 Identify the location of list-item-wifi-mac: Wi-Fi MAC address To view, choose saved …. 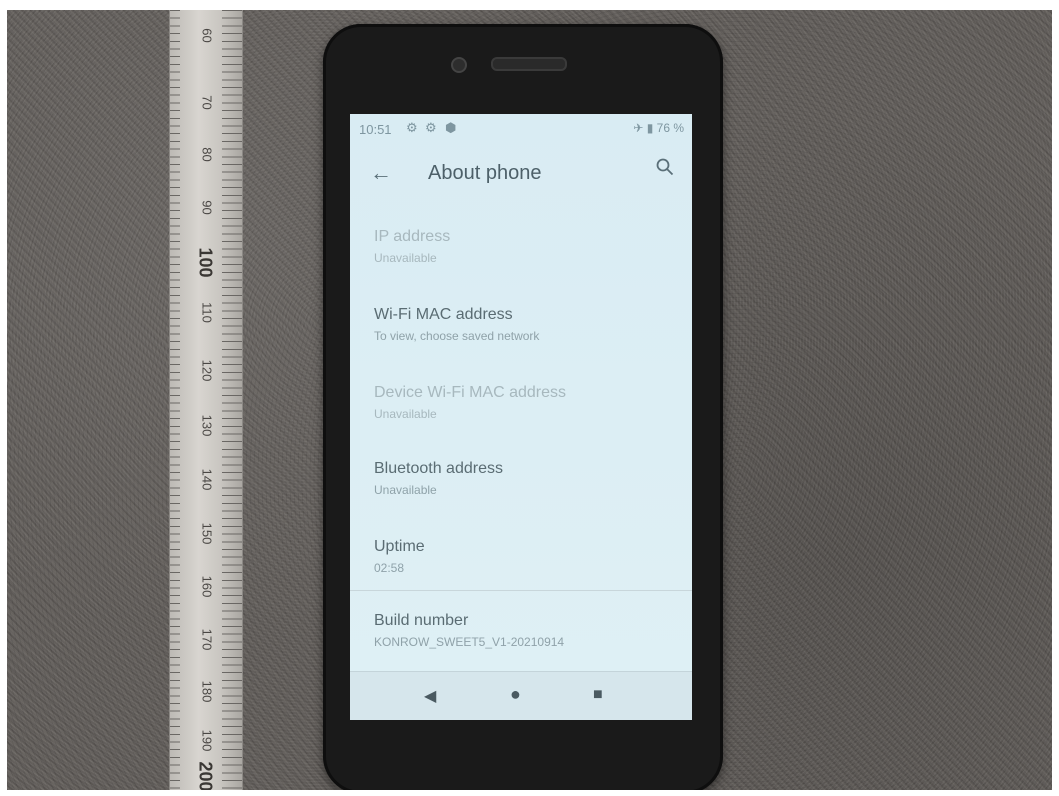
(524, 324).